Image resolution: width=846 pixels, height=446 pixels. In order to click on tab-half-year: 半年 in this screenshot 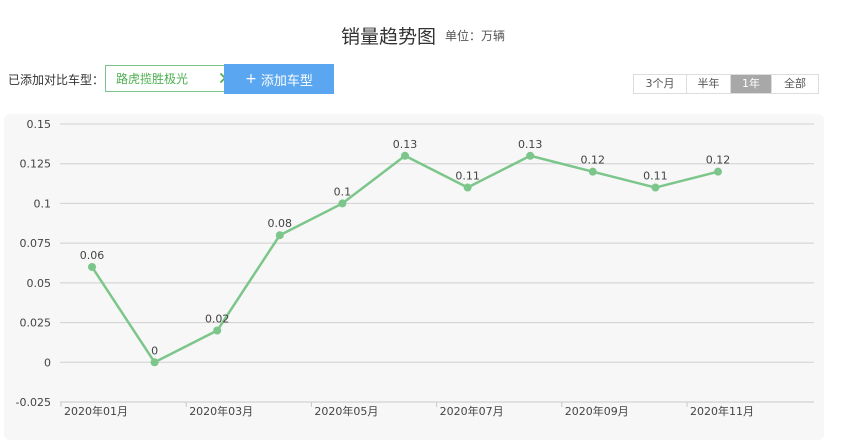, I will do `click(709, 84)`.